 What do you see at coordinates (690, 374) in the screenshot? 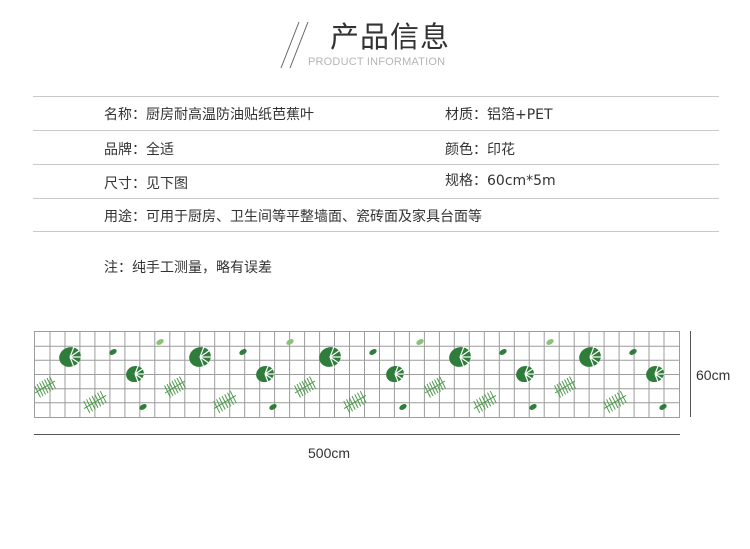
I see `height-dimension-line` at bounding box center [690, 374].